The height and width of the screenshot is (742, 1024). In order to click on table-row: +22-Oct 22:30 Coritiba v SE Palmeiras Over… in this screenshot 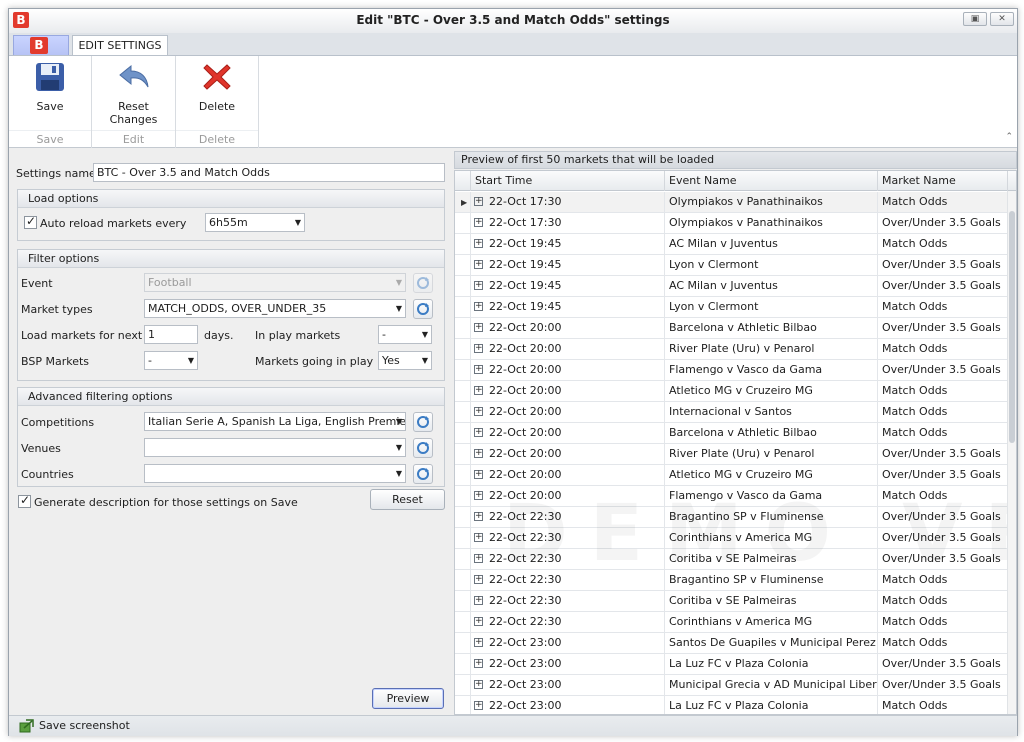, I will do `click(731, 559)`.